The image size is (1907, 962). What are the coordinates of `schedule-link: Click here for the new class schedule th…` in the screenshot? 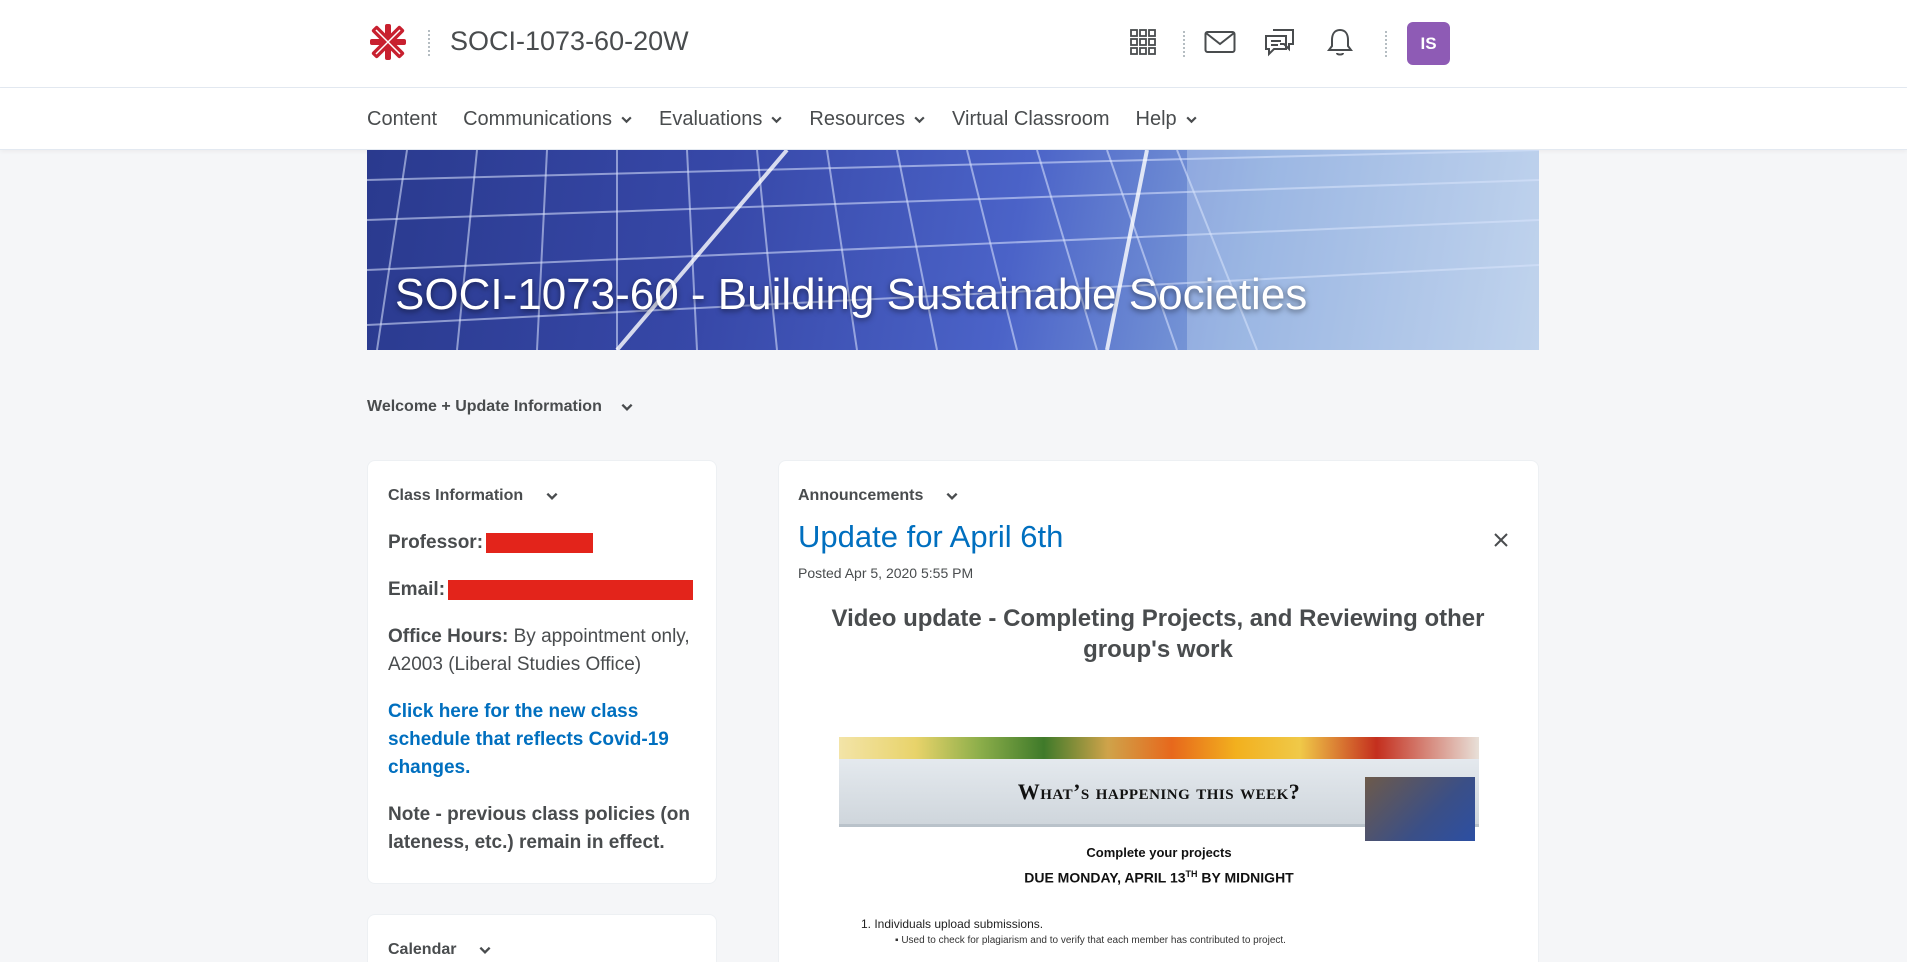 It's located at (542, 740).